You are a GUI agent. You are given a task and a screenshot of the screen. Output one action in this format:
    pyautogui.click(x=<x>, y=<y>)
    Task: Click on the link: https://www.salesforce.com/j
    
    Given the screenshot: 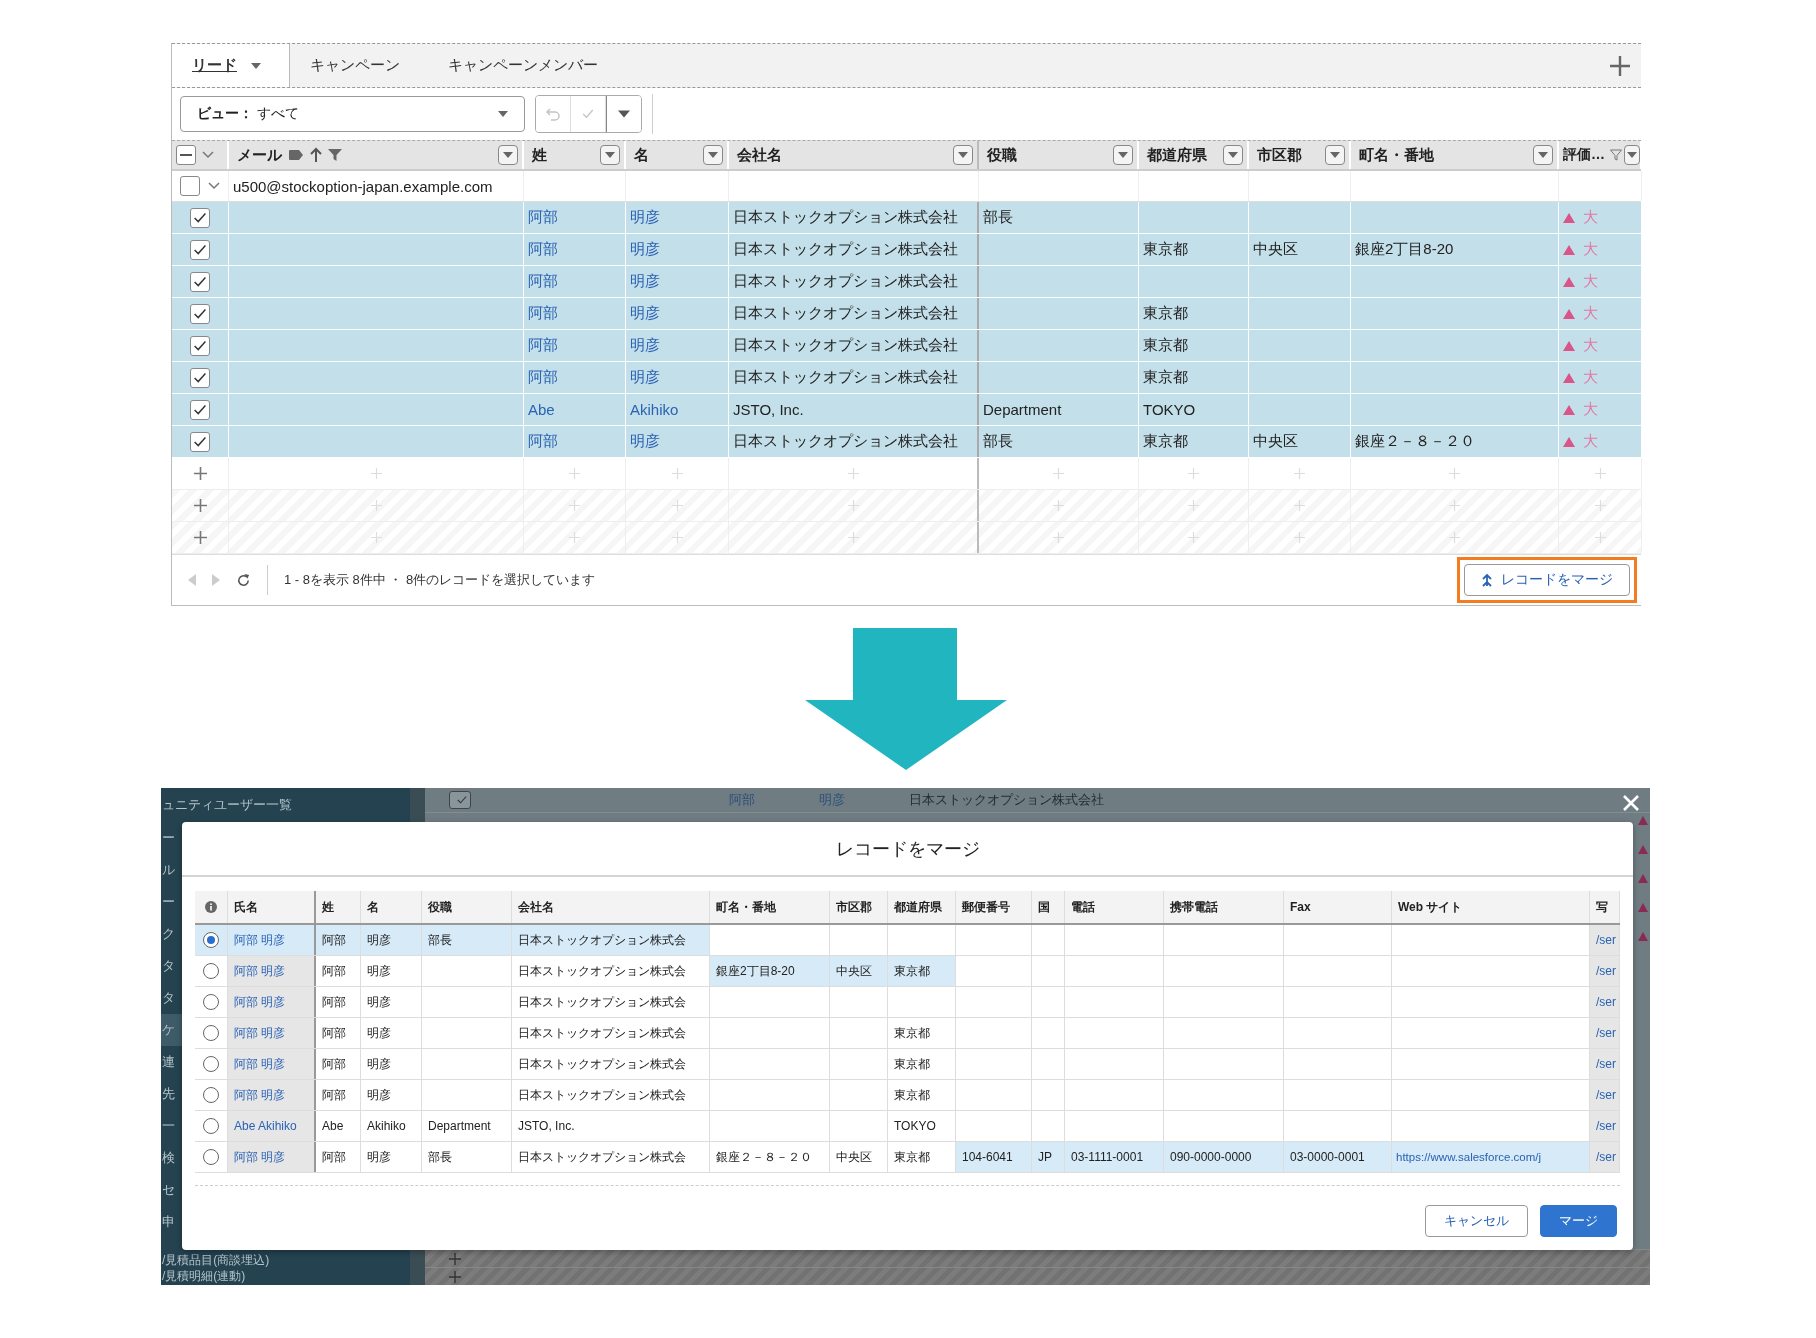 What is the action you would take?
    pyautogui.click(x=1469, y=1157)
    